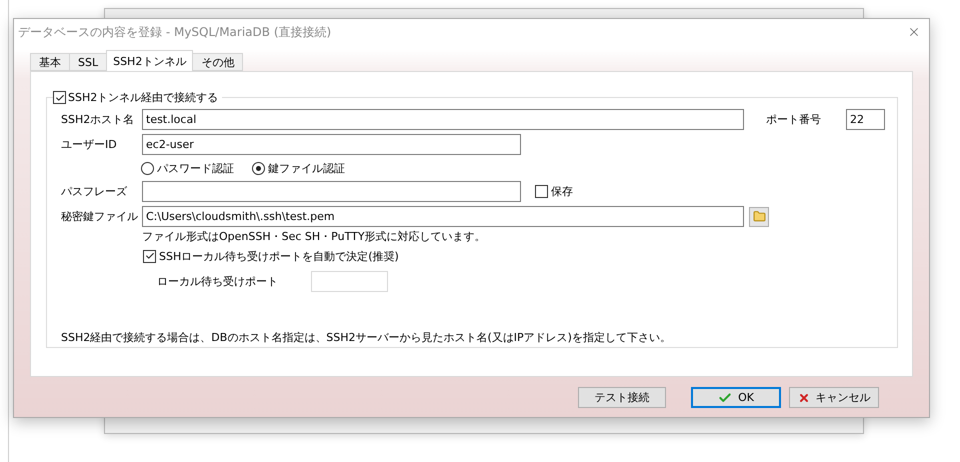  What do you see at coordinates (443, 119) in the screenshot?
I see `input-field: test.local` at bounding box center [443, 119].